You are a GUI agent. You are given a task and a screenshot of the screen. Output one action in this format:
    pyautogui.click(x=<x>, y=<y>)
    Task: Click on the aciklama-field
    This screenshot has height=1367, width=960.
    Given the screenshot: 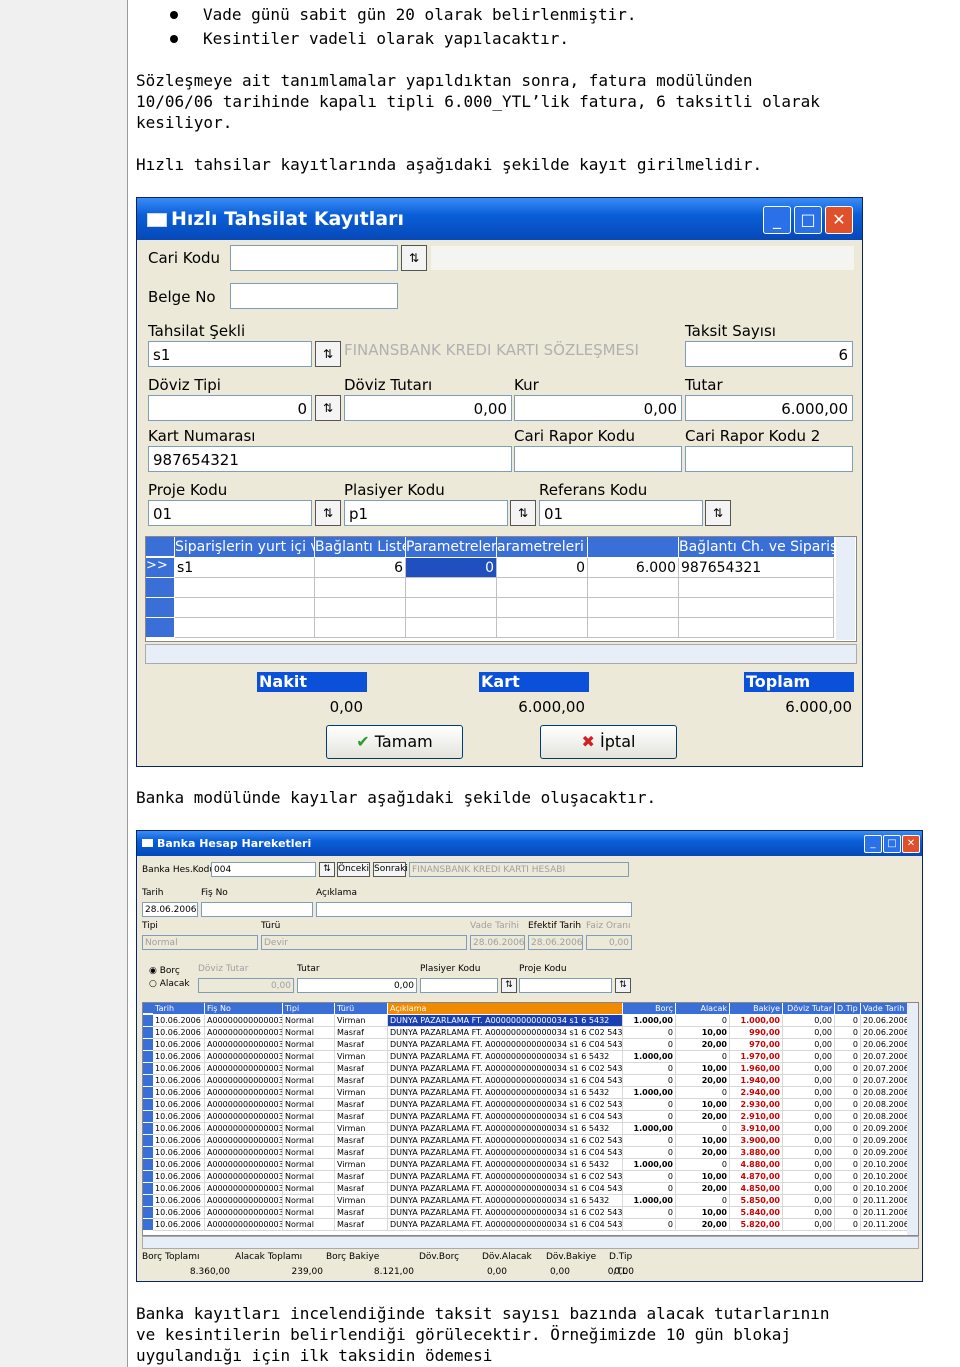 What is the action you would take?
    pyautogui.click(x=474, y=909)
    